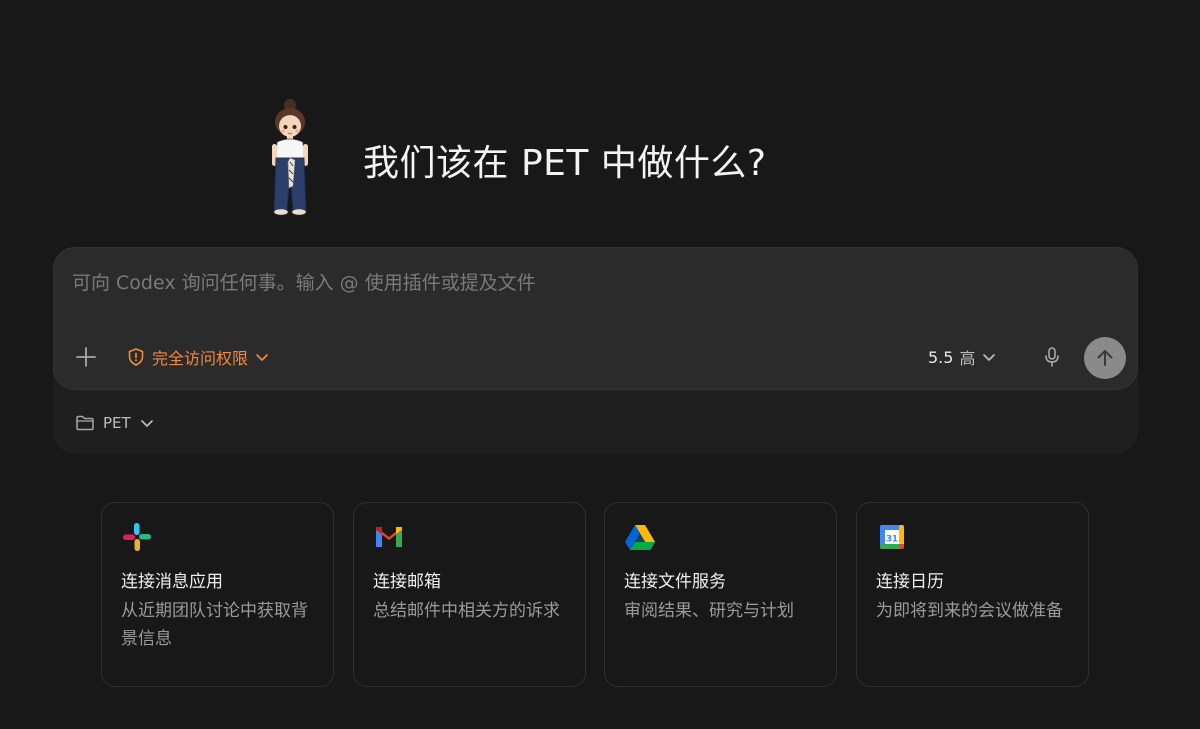 This screenshot has height=729, width=1200. I want to click on prompt-input, so click(522, 283).